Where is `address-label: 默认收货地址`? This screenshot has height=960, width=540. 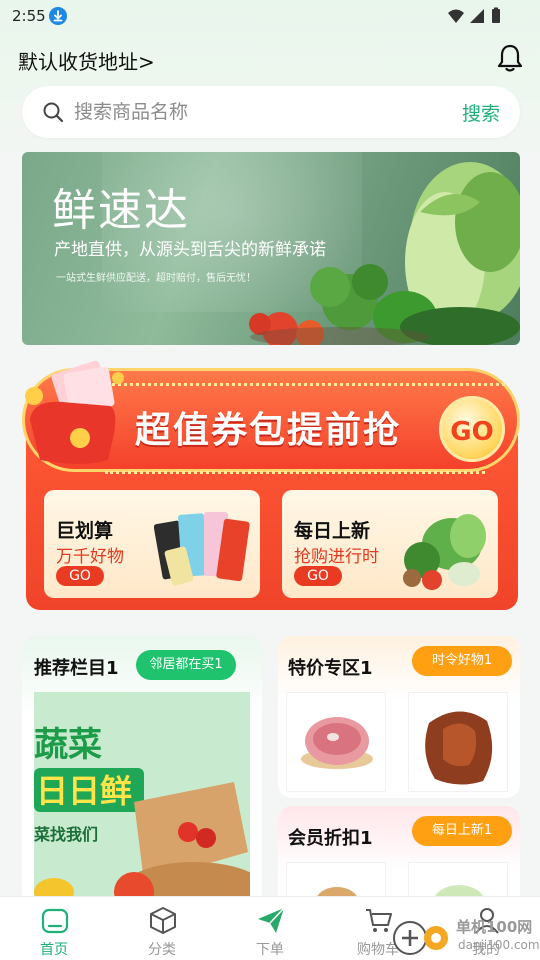
address-label: 默认收货地址 is located at coordinates (78, 62).